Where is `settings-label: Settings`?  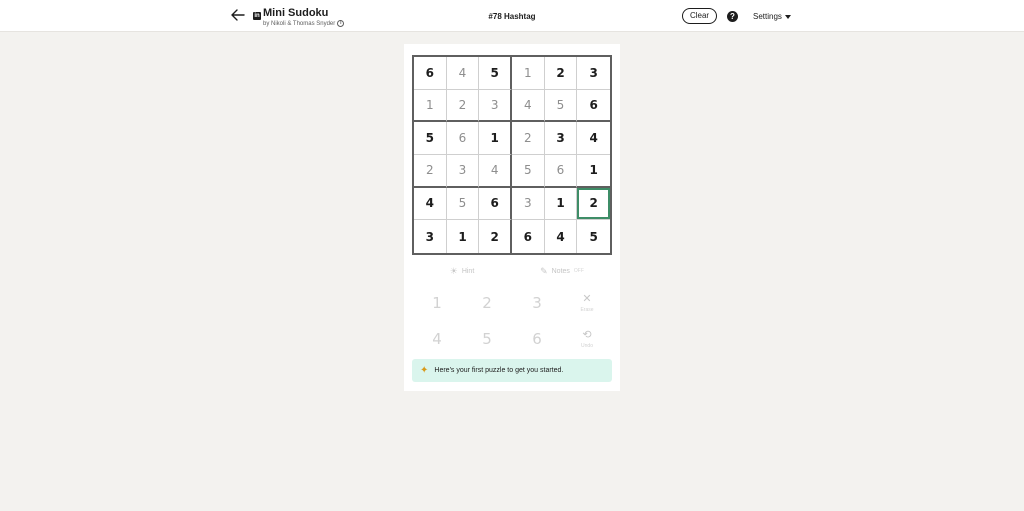
settings-label: Settings is located at coordinates (767, 16).